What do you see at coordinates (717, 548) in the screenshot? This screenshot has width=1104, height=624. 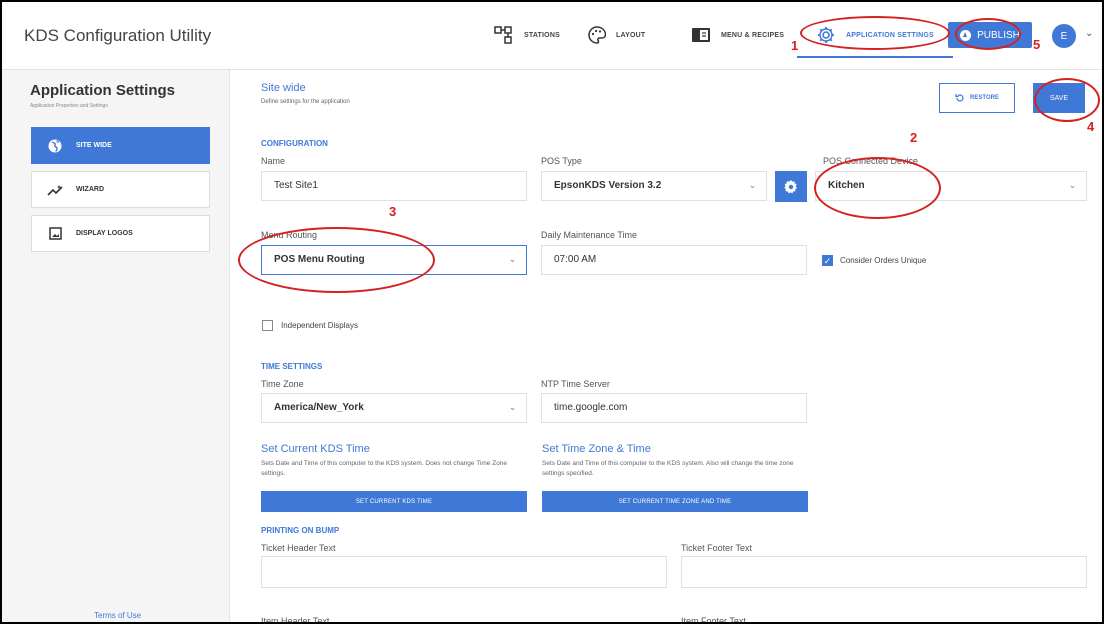 I see `ticket-footer-label: Ticket Footer Text` at bounding box center [717, 548].